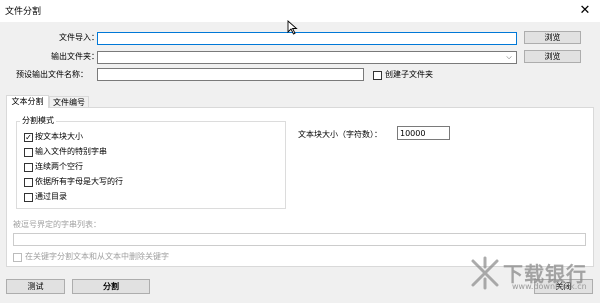  Describe the element at coordinates (307, 57) in the screenshot. I see `output-folder-combo: ⌵` at that location.